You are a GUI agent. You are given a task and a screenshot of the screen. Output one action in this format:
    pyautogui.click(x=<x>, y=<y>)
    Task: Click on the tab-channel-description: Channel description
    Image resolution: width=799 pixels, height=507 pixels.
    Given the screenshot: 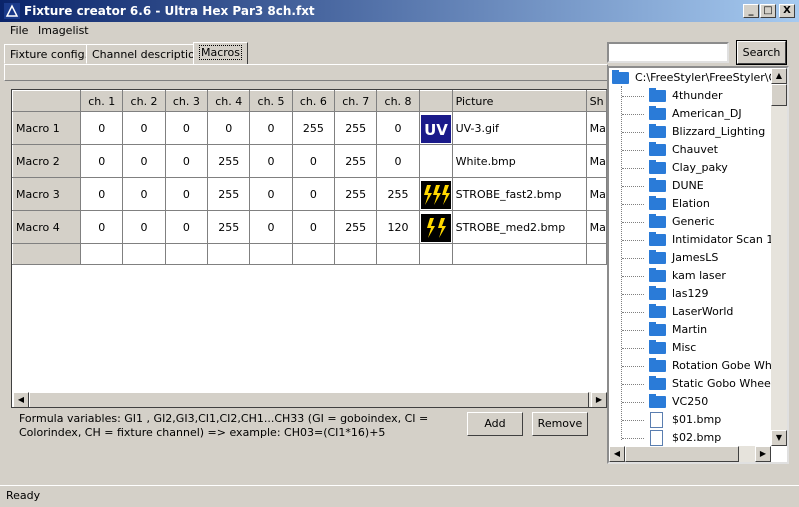 What is the action you would take?
    pyautogui.click(x=147, y=54)
    